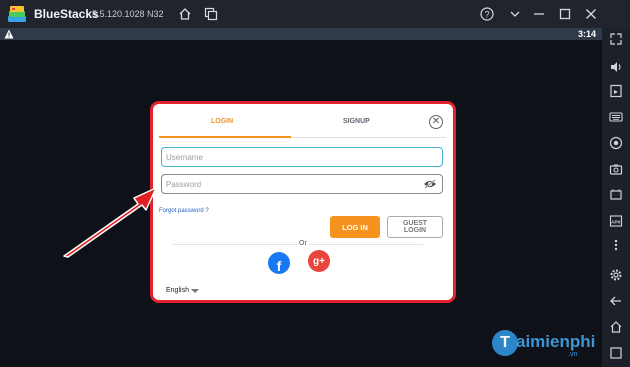 The image size is (630, 367). Describe the element at coordinates (616, 301) in the screenshot. I see `back-icon` at that location.